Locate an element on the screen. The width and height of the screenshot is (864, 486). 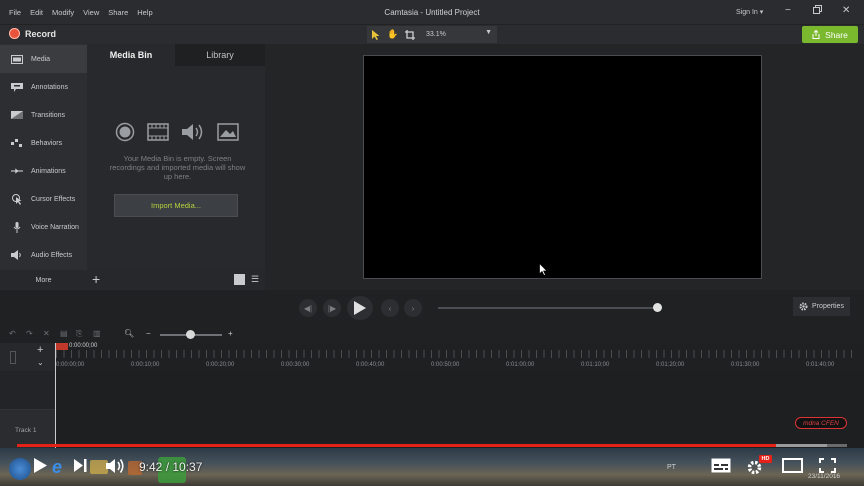
record-toolbar: Record ✋ 33.1% ▼ Share is located at coordinates (432, 34).